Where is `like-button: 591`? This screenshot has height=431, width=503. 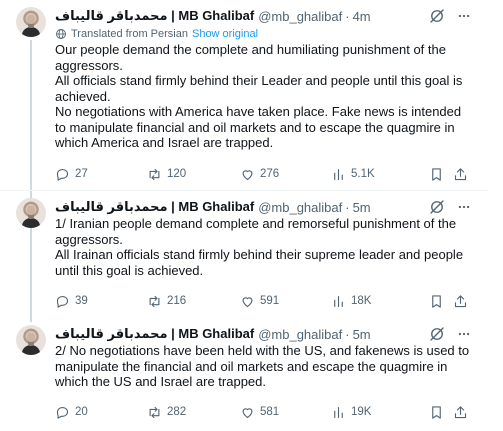
like-button: 591 is located at coordinates (259, 301).